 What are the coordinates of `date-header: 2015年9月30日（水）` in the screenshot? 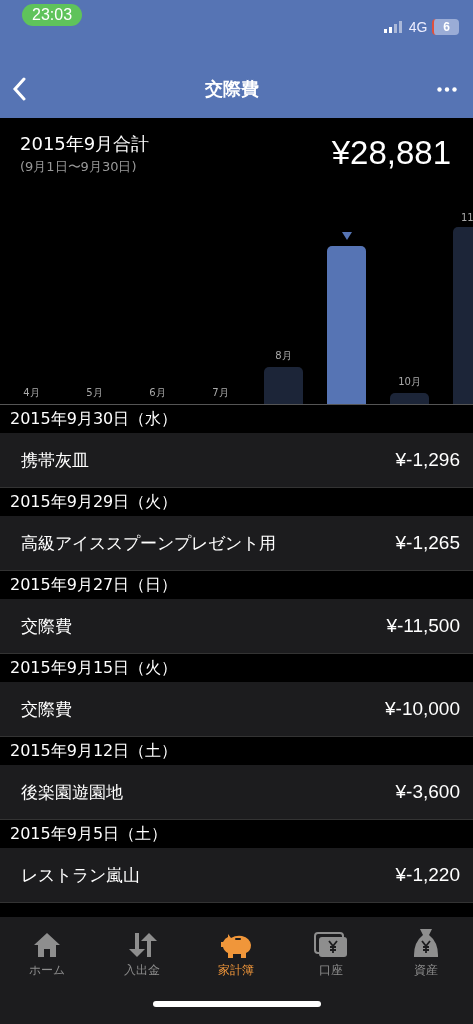 It's located at (94, 419).